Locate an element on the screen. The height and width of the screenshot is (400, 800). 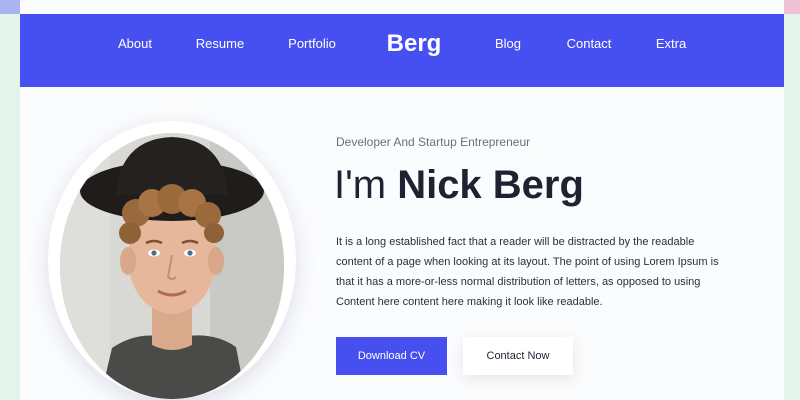
headline-name: Nick Berg is located at coordinates (490, 185).